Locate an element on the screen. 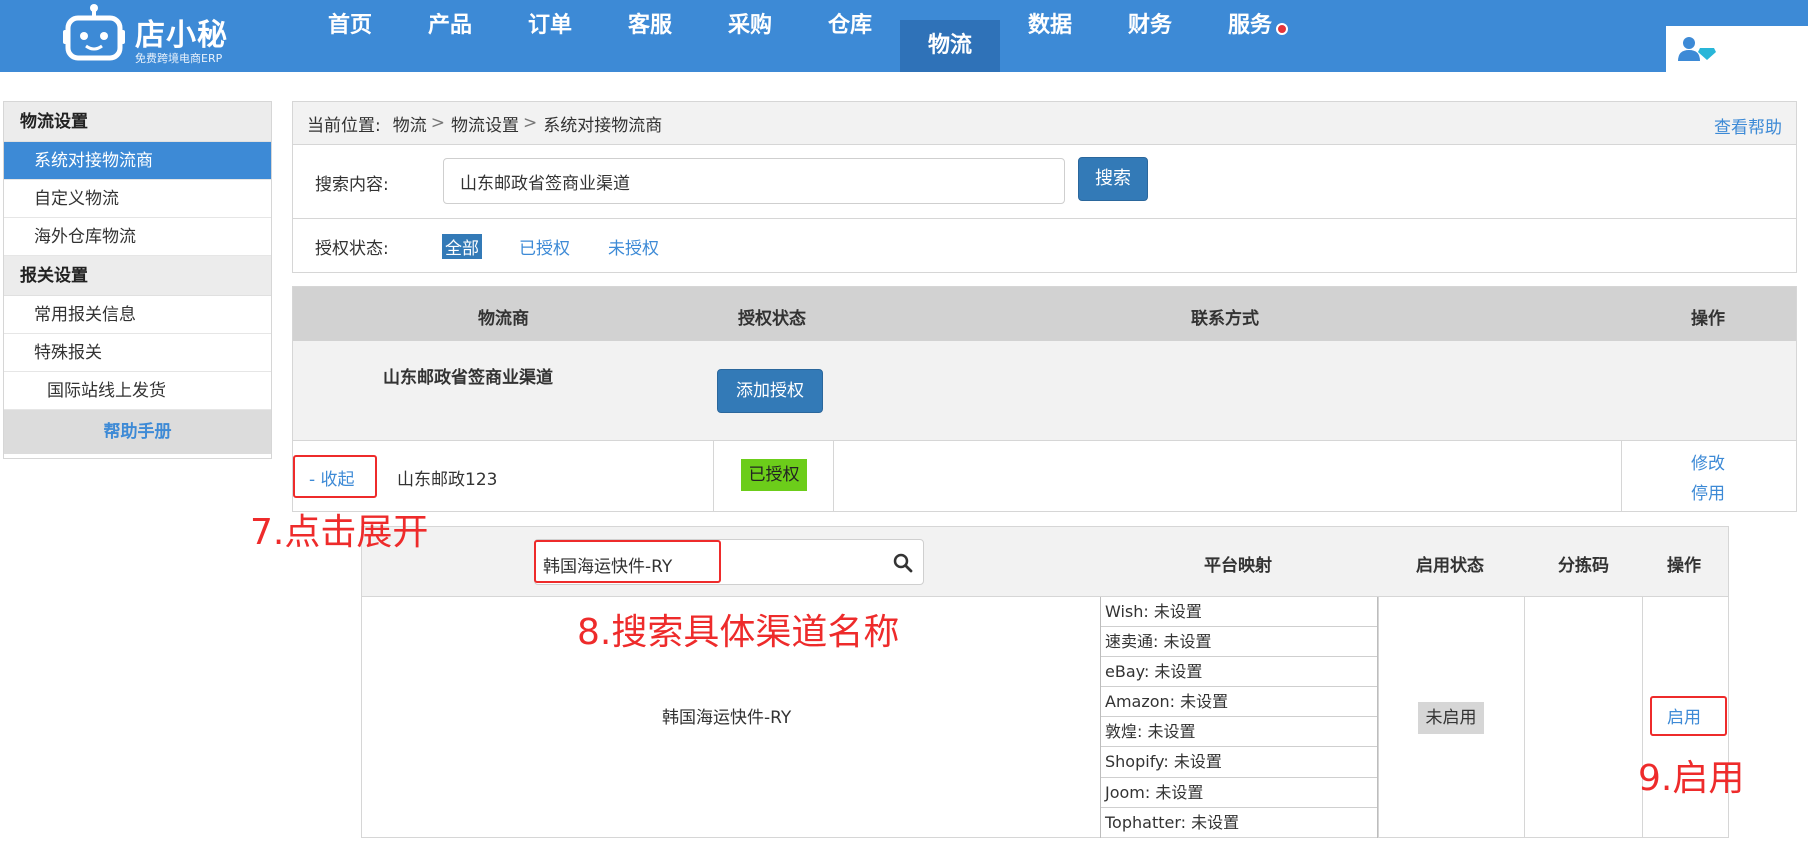  channel-status-badge: 未启用 is located at coordinates (1451, 718).